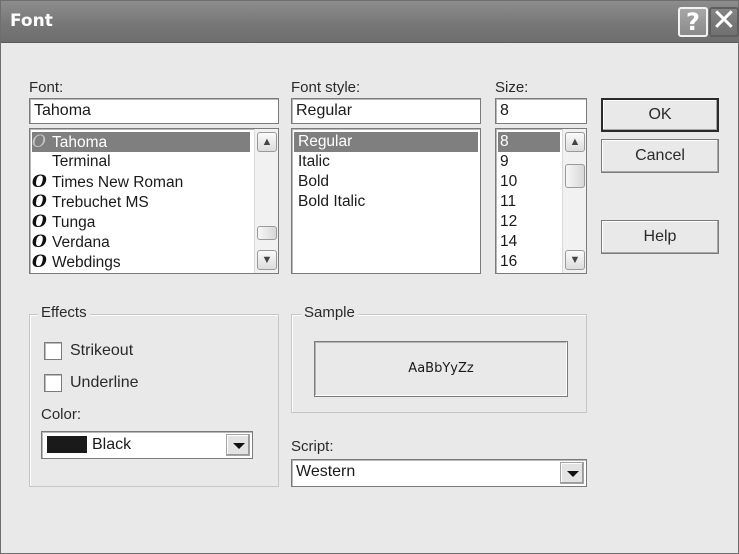 The width and height of the screenshot is (739, 554). I want to click on script-value: Western, so click(326, 471).